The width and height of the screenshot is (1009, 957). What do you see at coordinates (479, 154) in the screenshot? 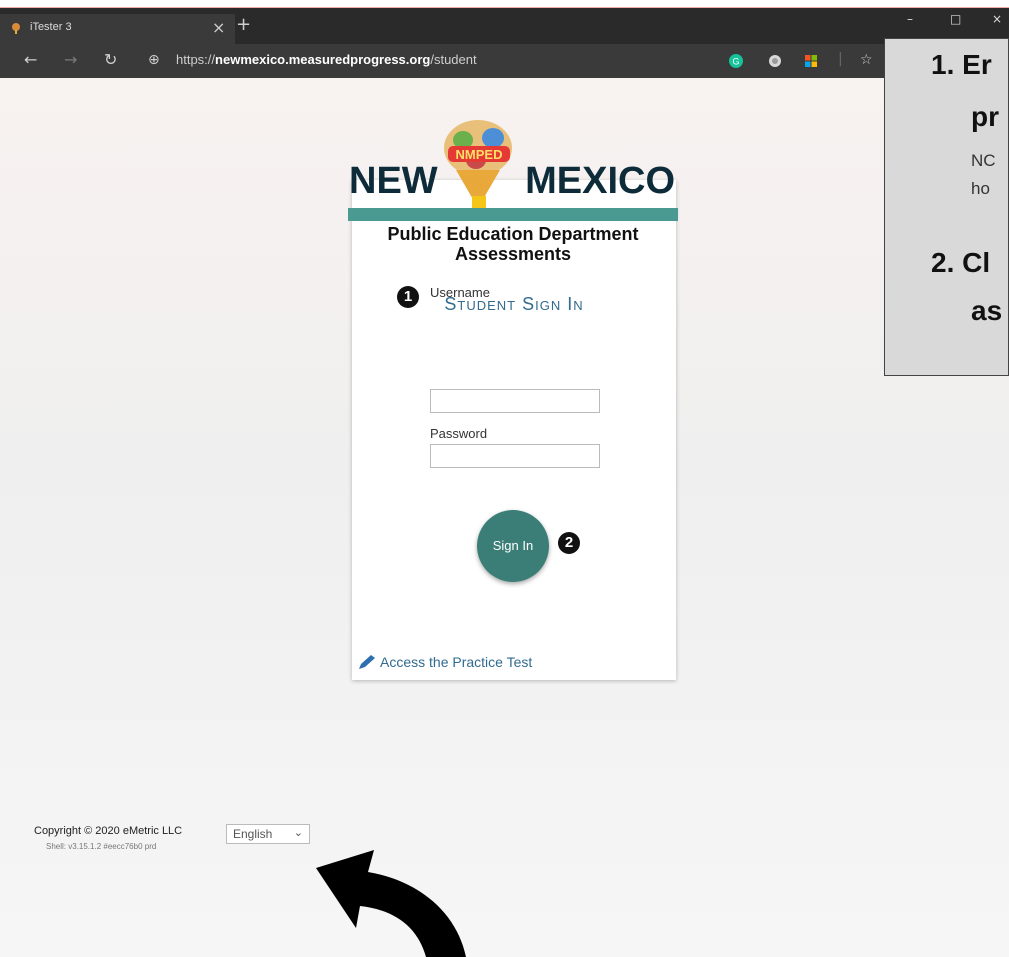
I see `svg-text: NMPED` at bounding box center [479, 154].